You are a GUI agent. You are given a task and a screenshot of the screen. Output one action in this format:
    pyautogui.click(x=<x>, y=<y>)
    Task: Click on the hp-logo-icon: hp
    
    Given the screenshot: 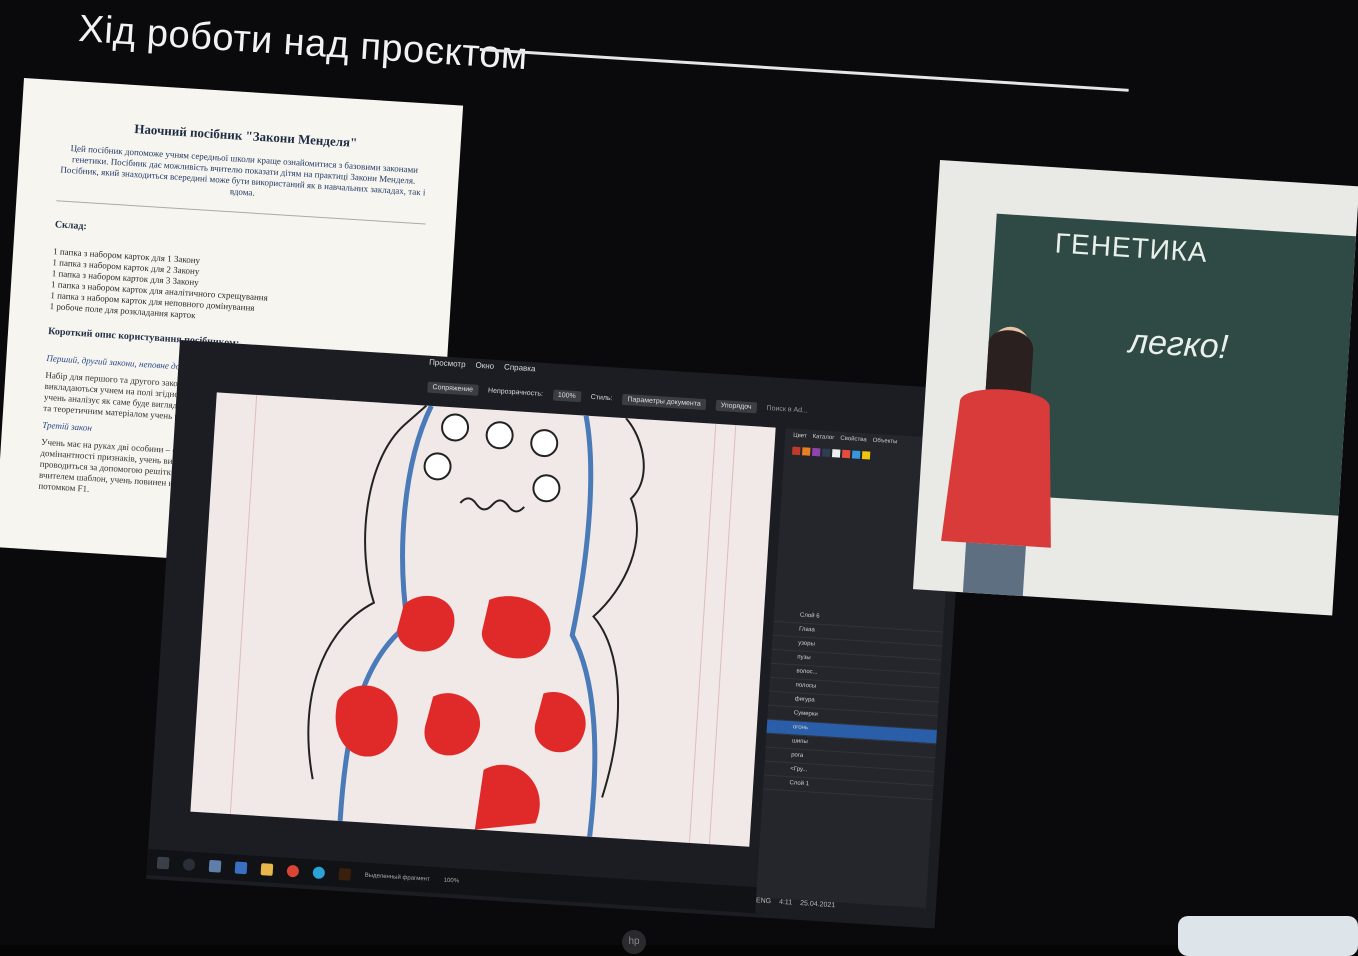 What is the action you would take?
    pyautogui.click(x=634, y=942)
    